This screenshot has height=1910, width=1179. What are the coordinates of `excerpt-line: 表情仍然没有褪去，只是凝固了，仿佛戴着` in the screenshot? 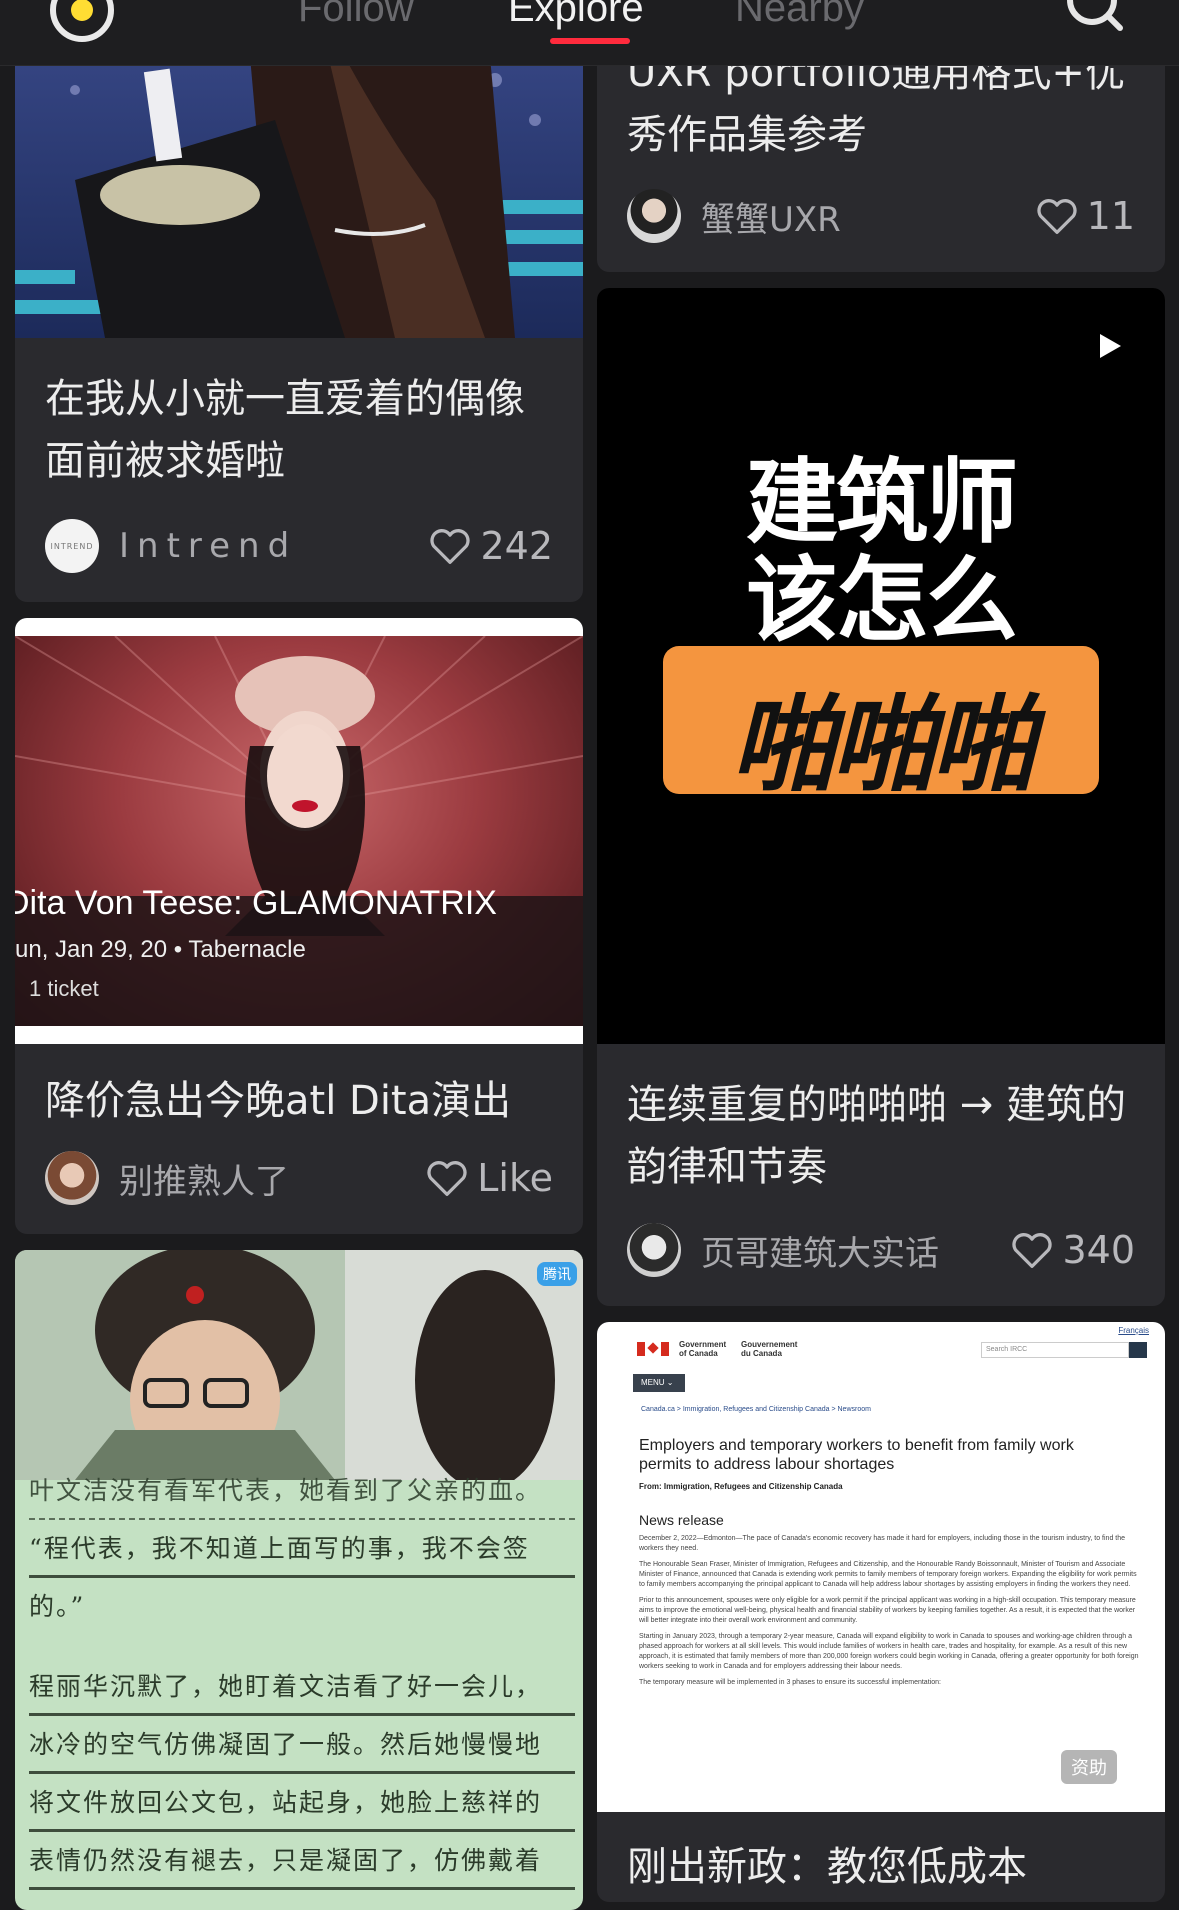 It's located at (302, 1861).